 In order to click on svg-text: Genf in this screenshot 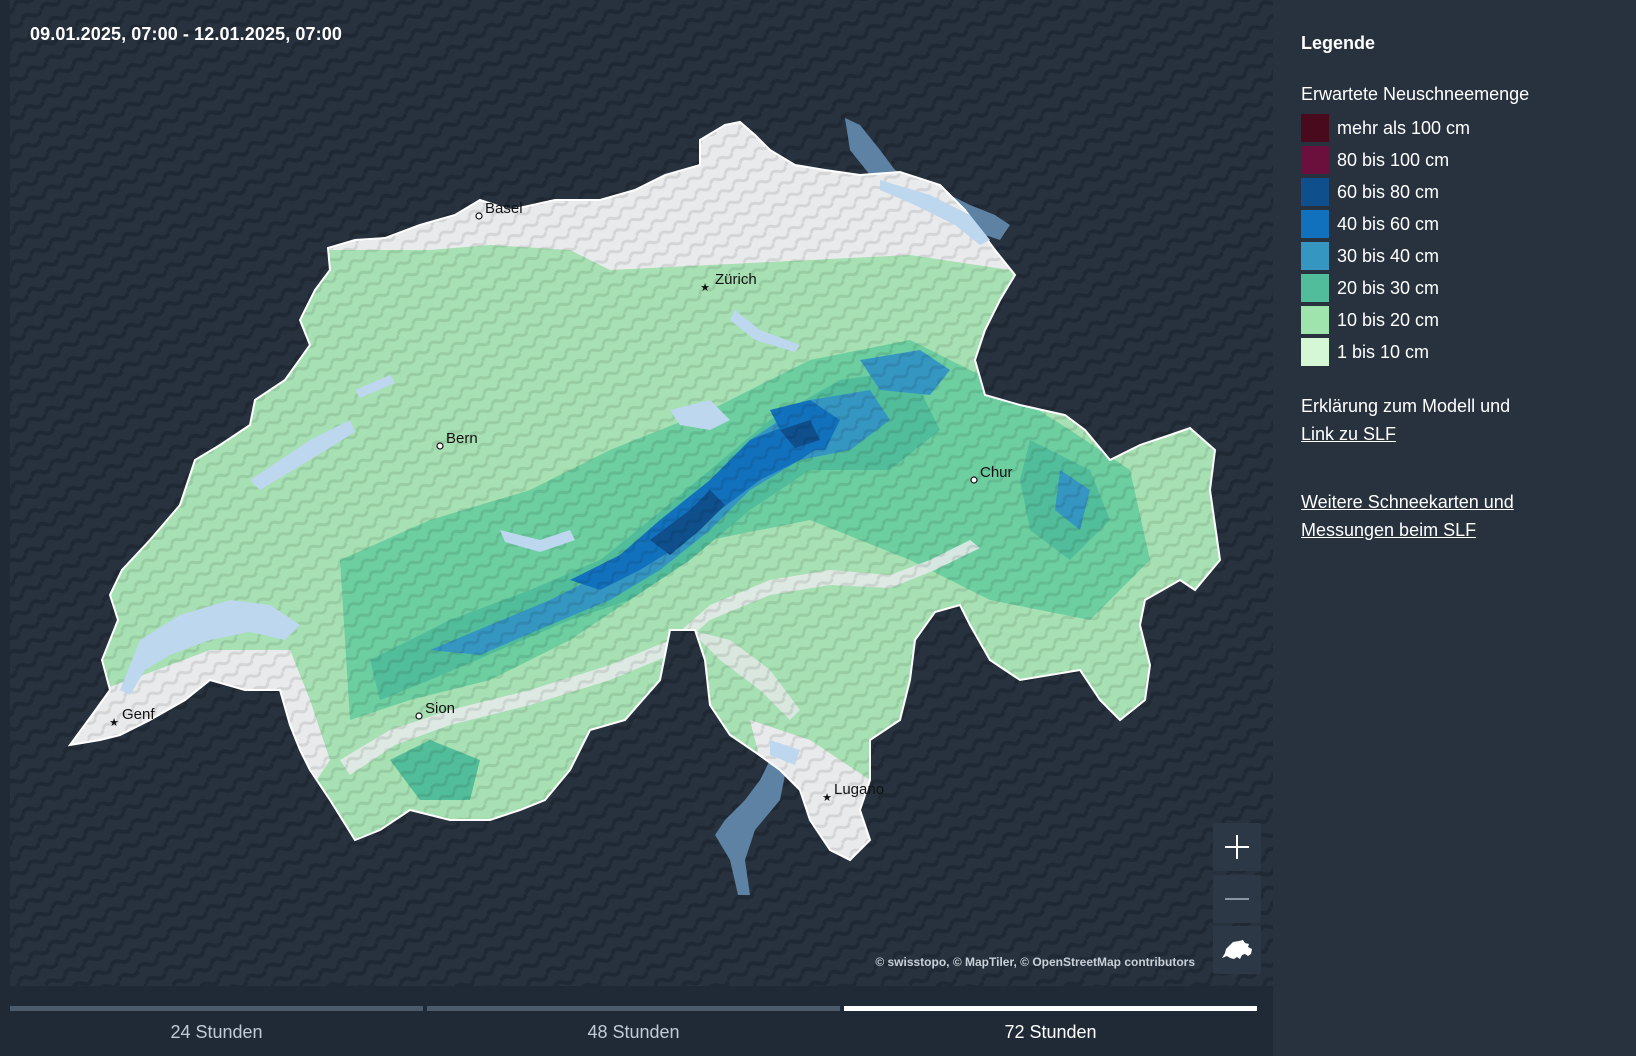, I will do `click(138, 714)`.